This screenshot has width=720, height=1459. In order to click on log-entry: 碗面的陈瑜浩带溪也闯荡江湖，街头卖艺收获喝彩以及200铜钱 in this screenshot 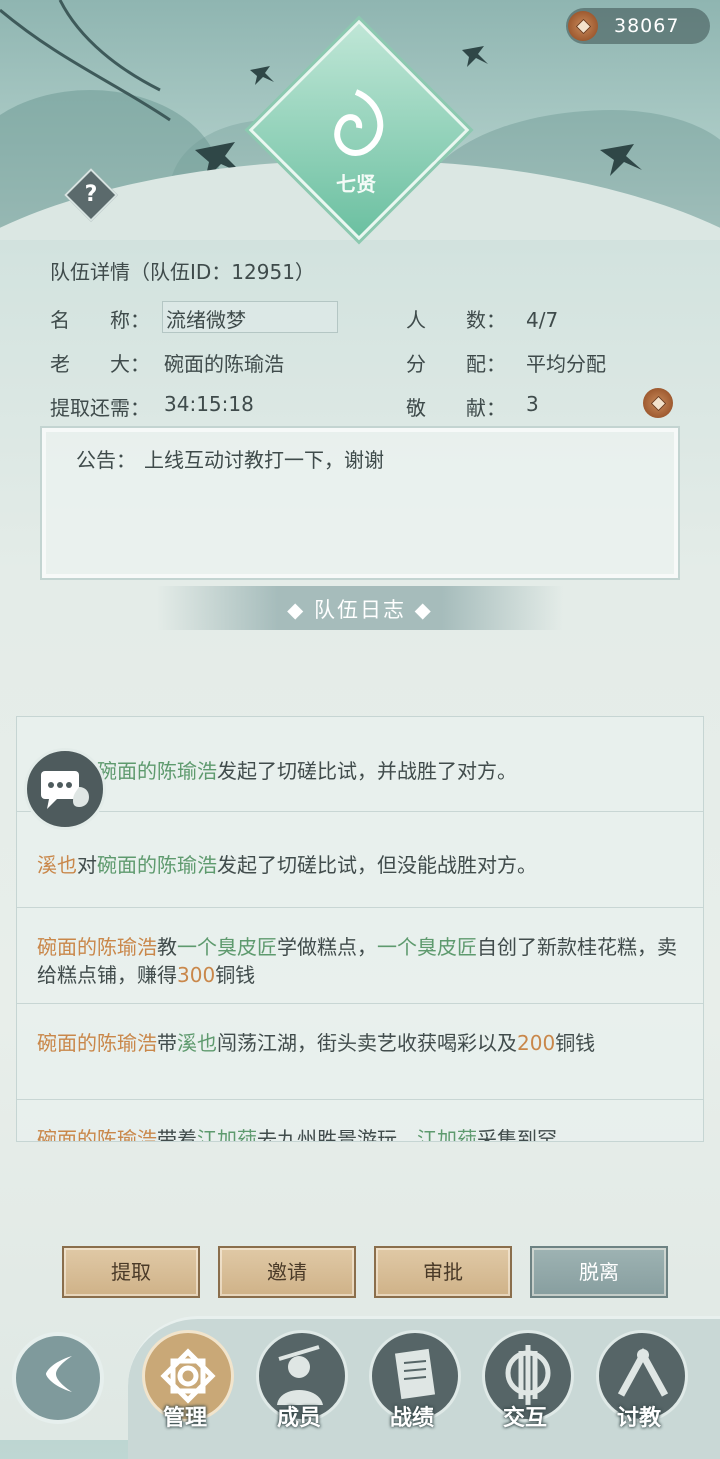, I will do `click(362, 1043)`.